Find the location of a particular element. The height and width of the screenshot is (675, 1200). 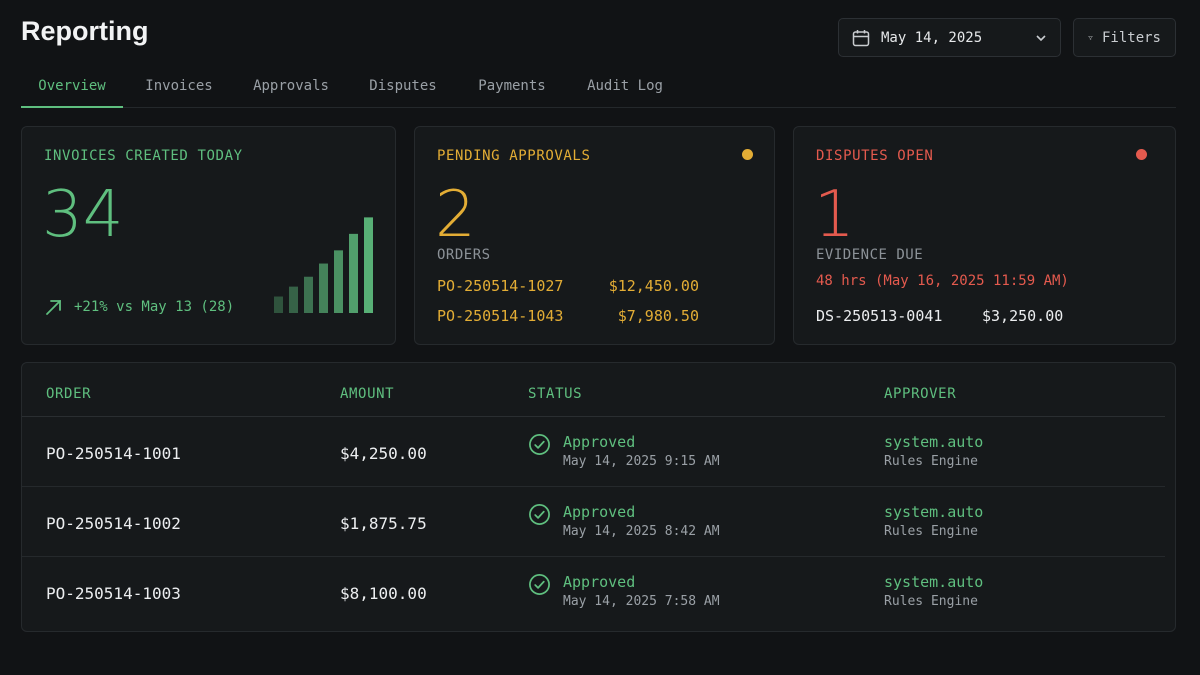

tab-approvals: Approvals is located at coordinates (291, 87).